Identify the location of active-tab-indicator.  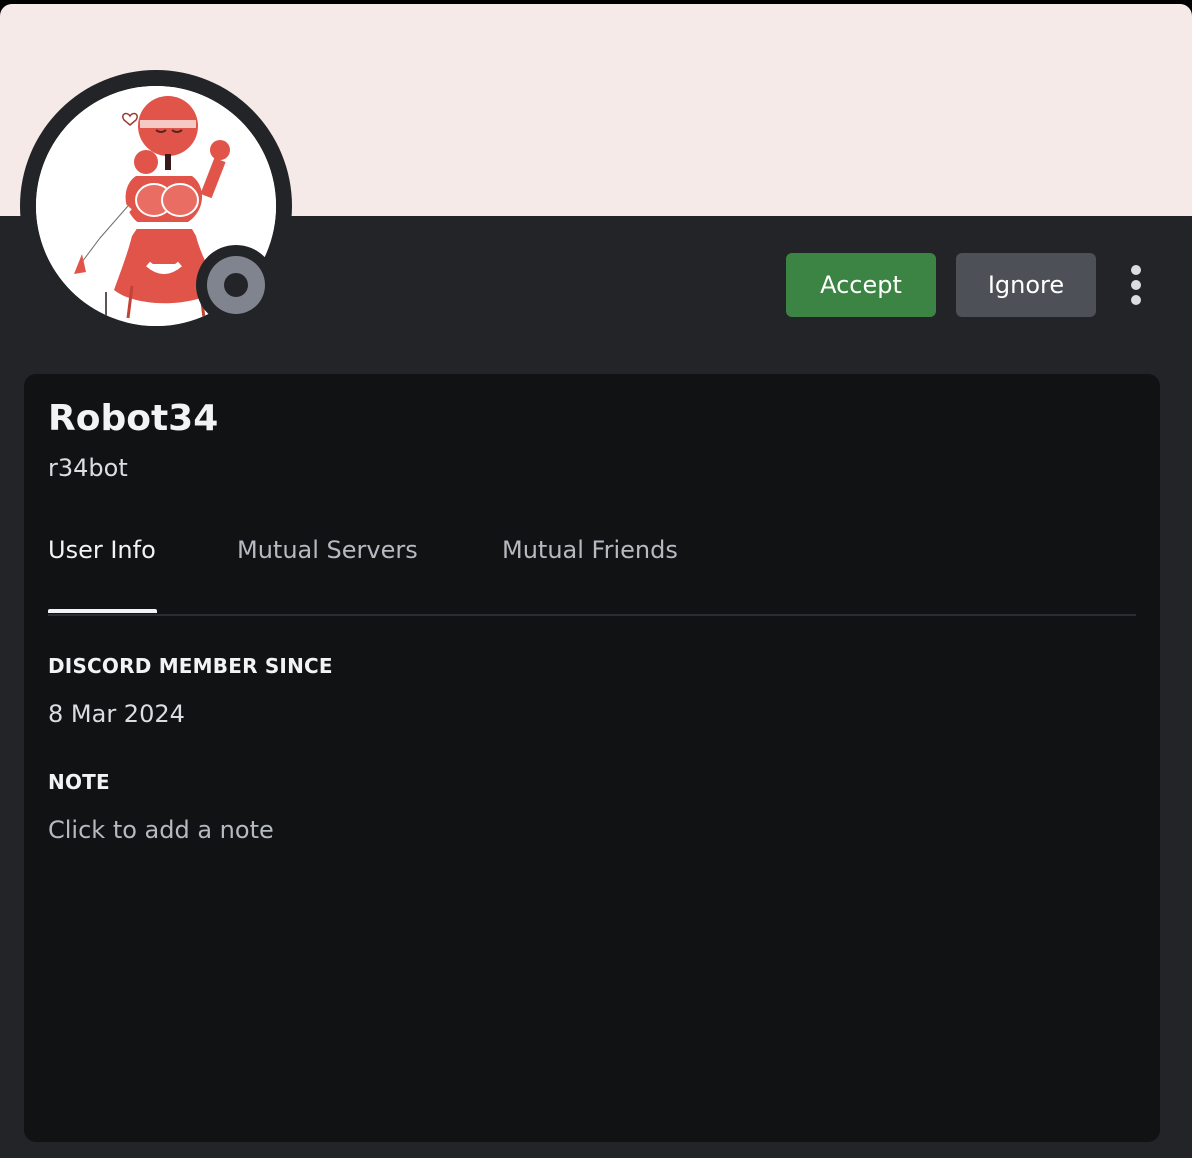
(102, 611).